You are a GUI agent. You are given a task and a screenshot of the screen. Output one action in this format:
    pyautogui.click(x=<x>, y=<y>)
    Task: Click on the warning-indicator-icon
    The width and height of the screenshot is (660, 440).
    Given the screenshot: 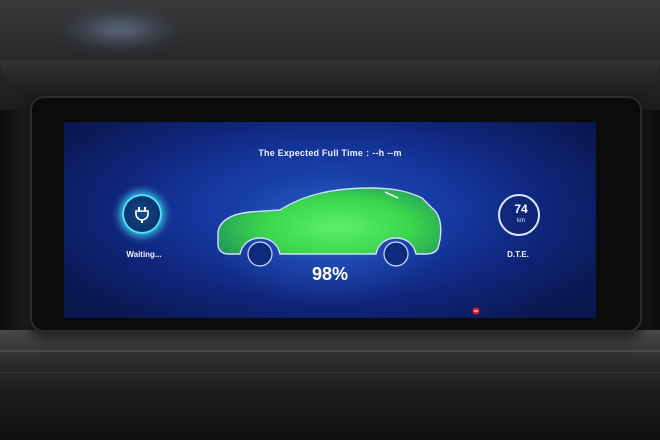 What is the action you would take?
    pyautogui.click(x=476, y=308)
    